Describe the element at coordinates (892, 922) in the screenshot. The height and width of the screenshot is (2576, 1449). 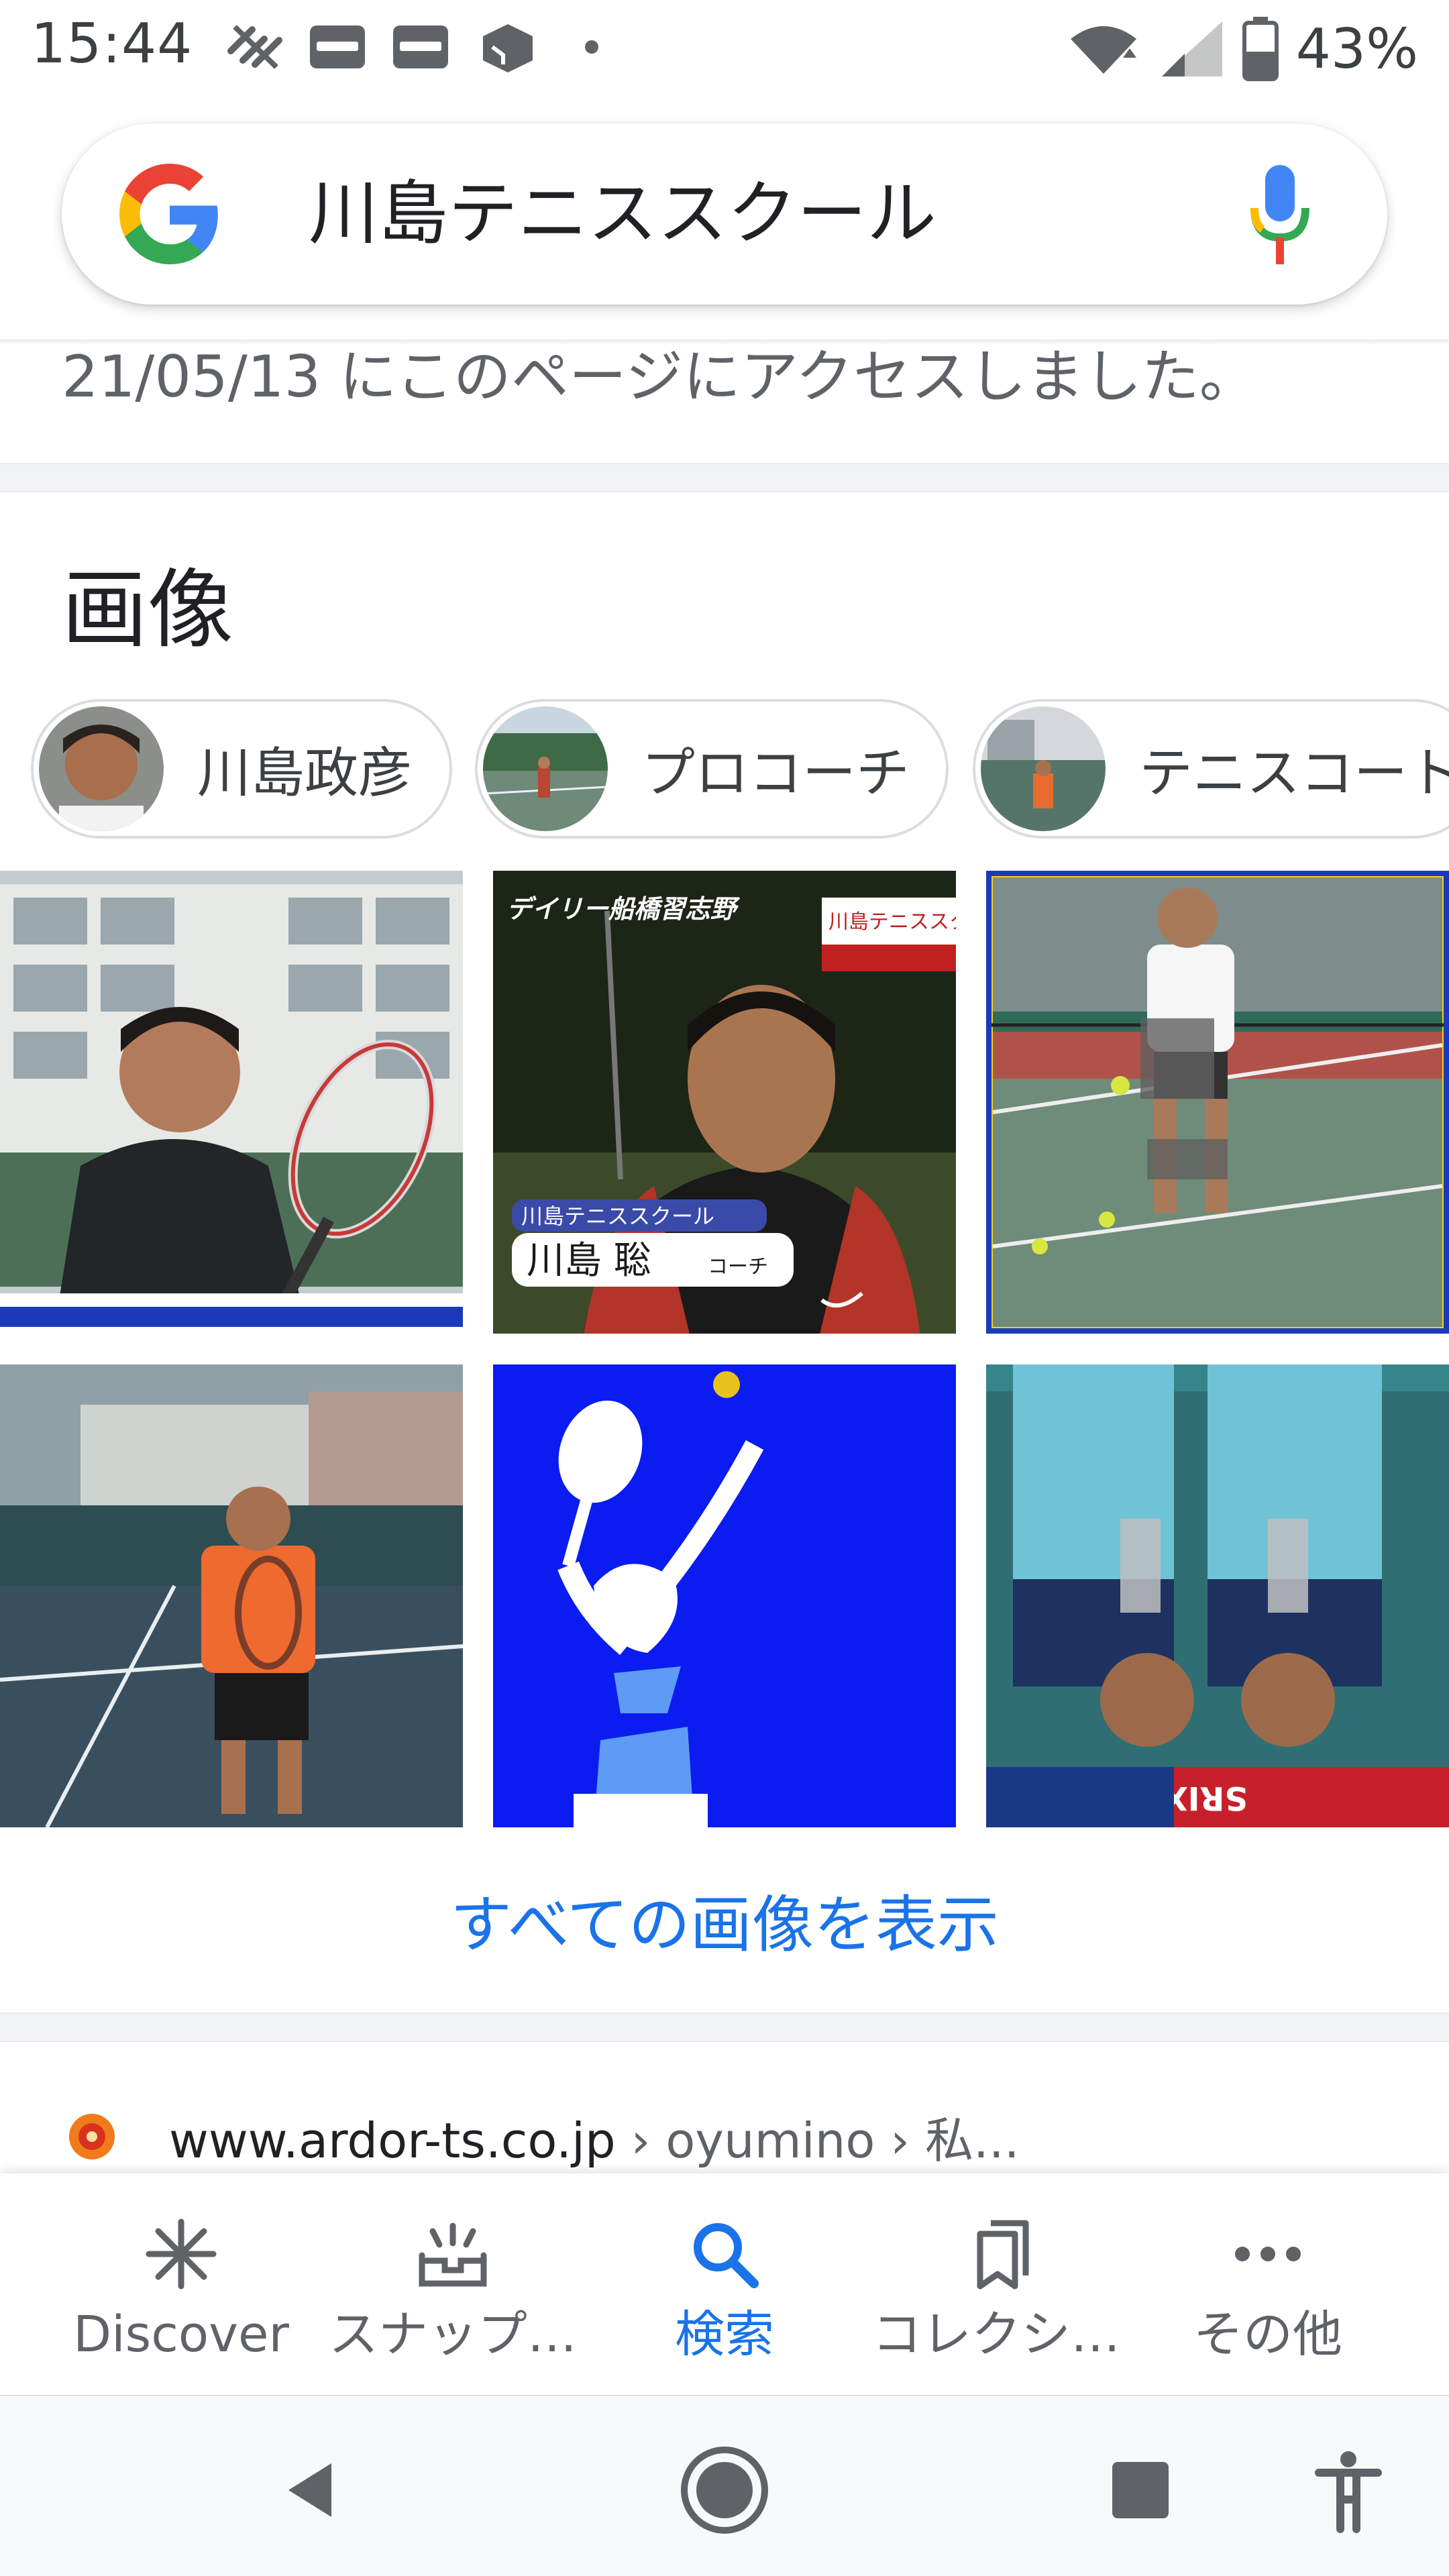
I see `image-caption-top-right: 川島テニススク` at that location.